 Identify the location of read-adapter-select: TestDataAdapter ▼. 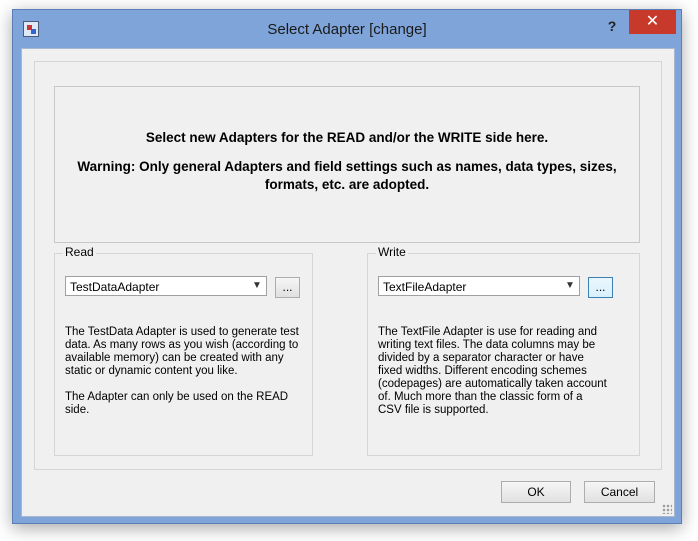
(166, 286).